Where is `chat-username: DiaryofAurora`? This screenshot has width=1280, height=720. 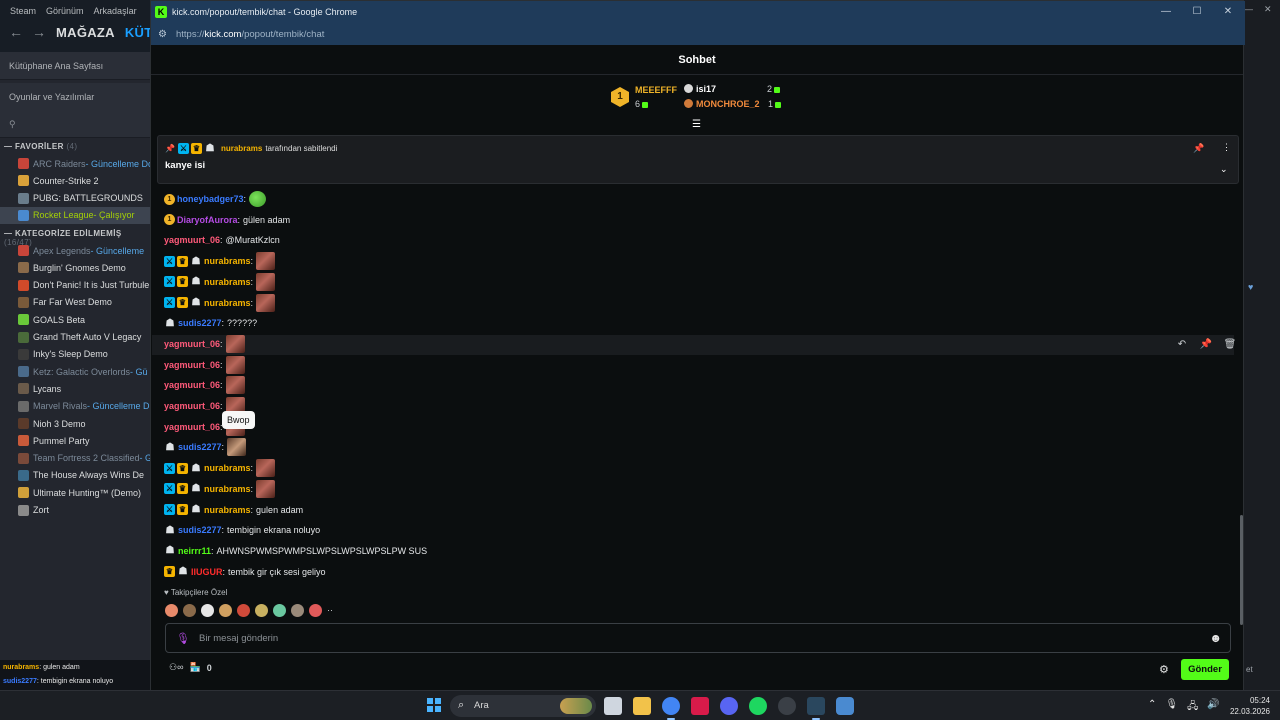 chat-username: DiaryofAurora is located at coordinates (207, 220).